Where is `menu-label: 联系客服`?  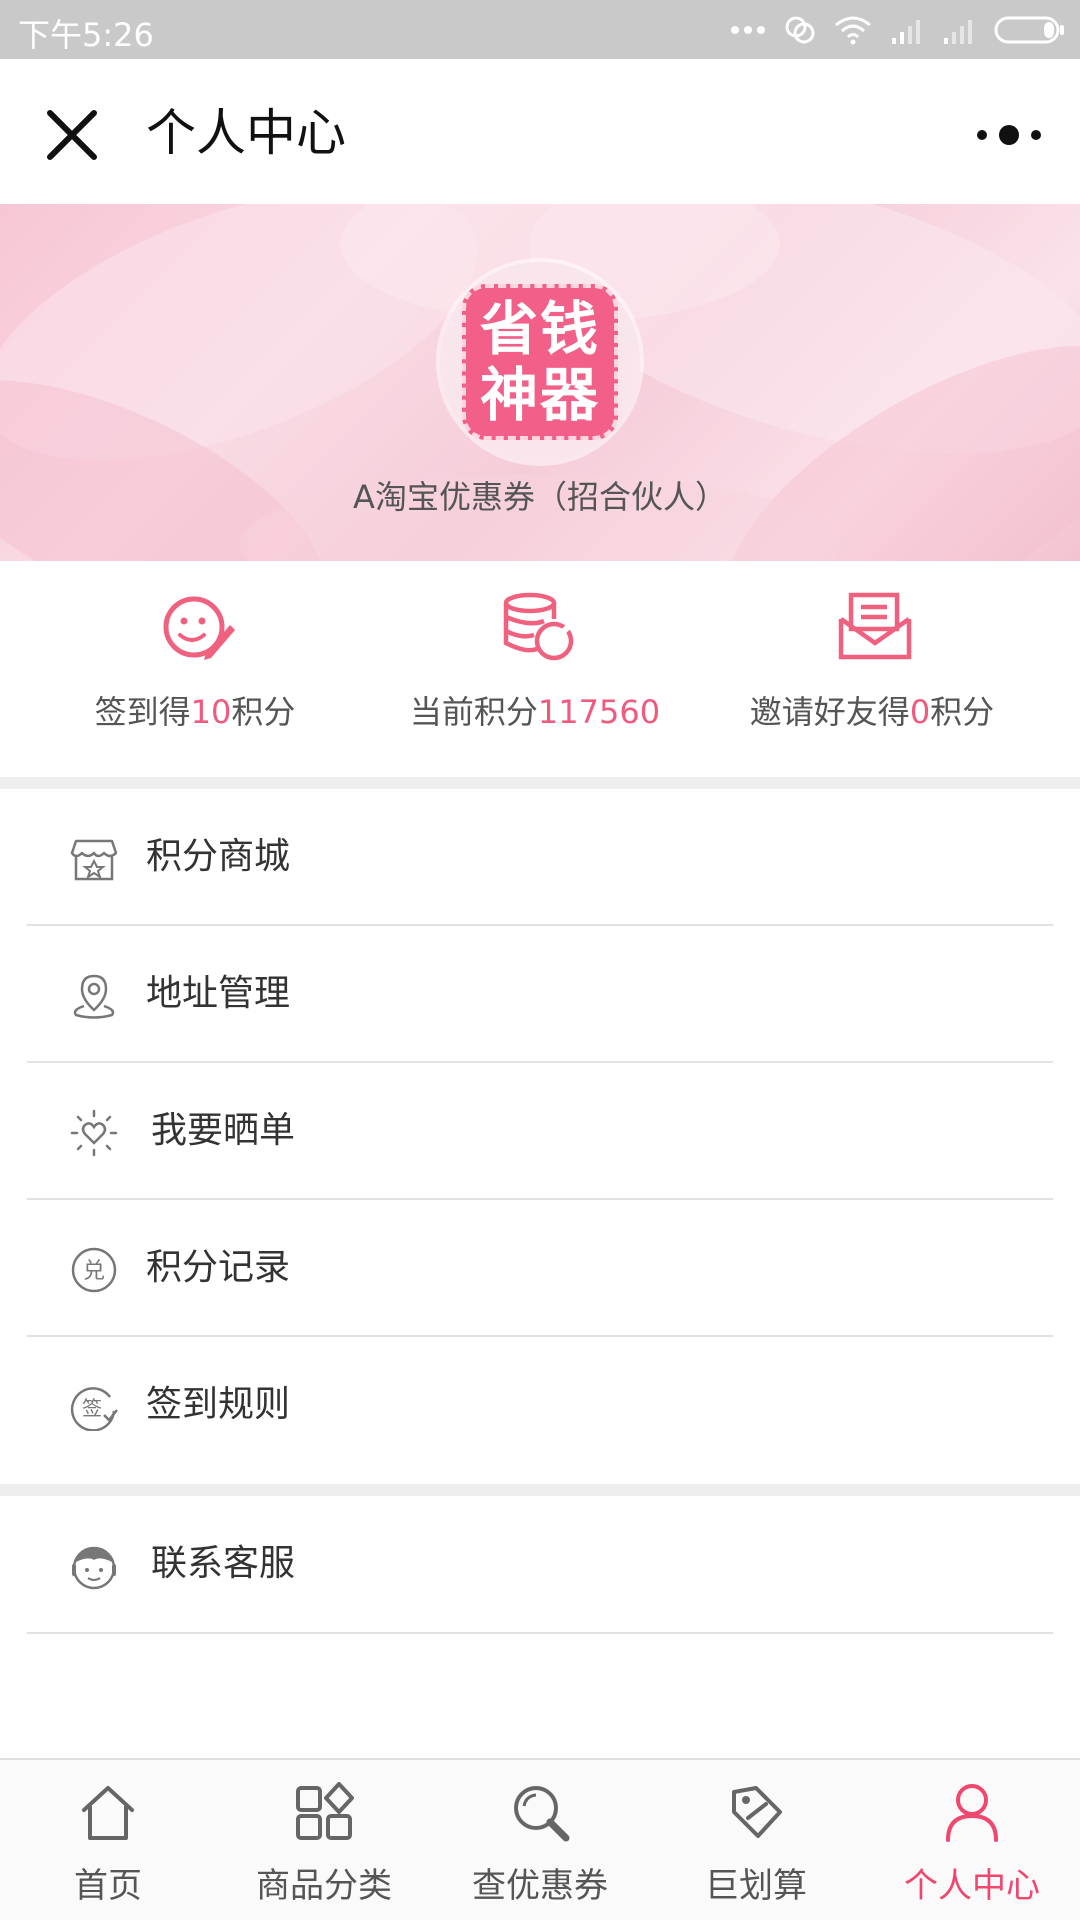
menu-label: 联系客服 is located at coordinates (223, 1563).